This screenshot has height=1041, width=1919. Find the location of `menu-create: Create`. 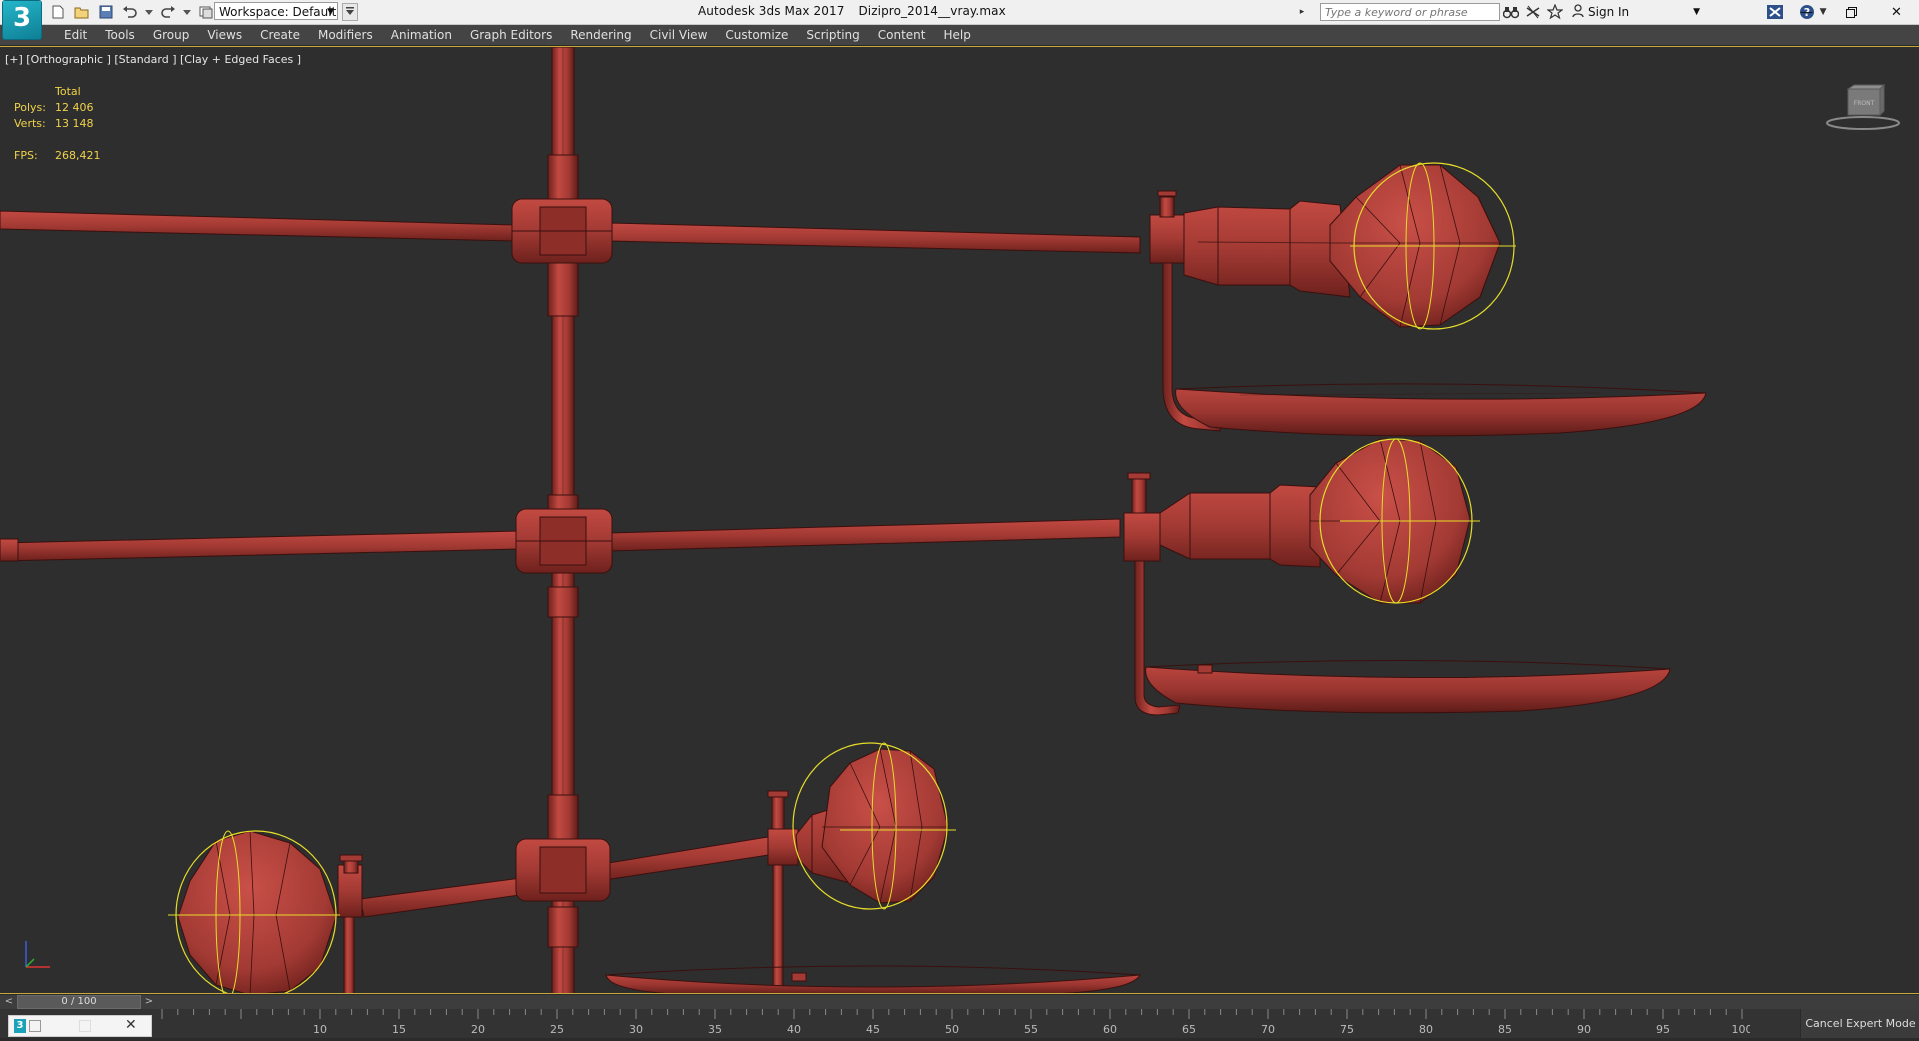

menu-create: Create is located at coordinates (280, 35).